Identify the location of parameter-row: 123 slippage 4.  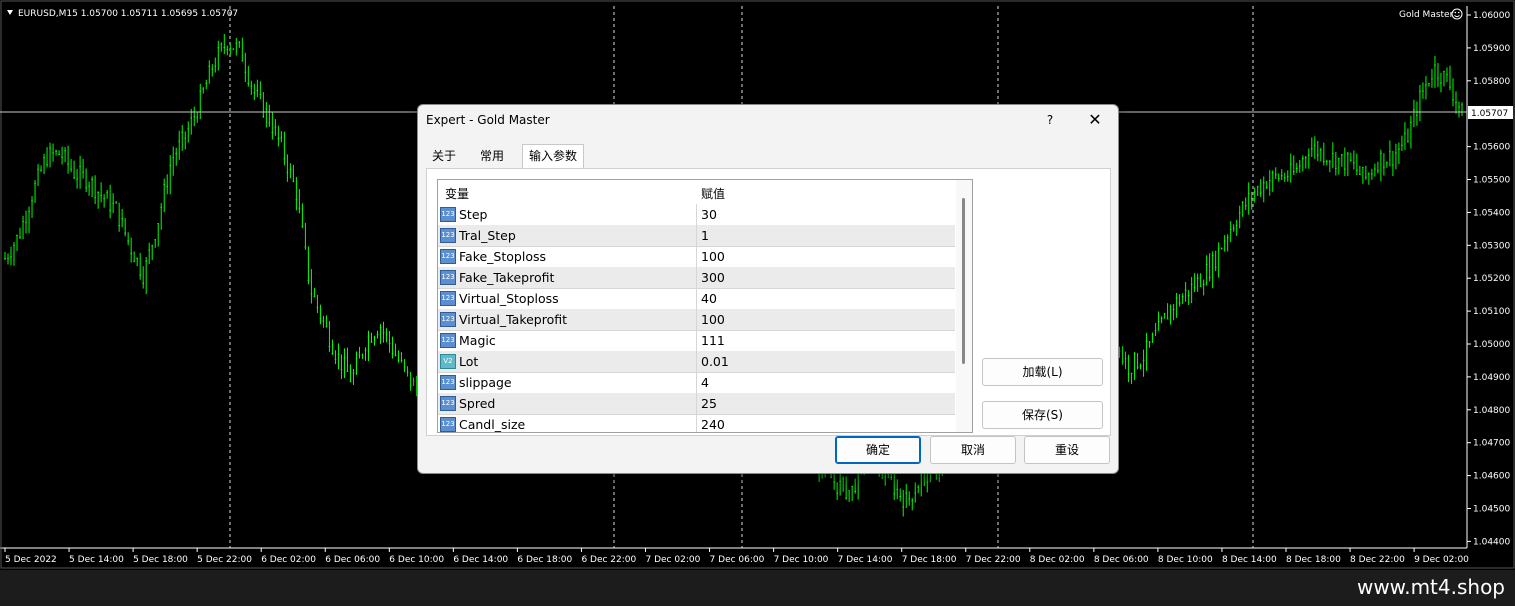
(696, 383).